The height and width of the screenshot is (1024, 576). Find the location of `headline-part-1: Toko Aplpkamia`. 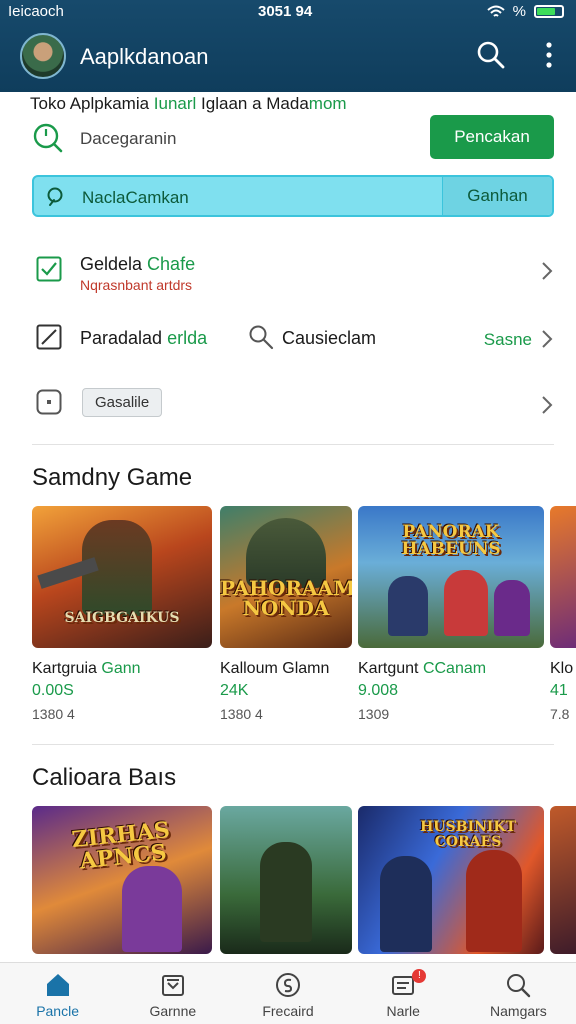

headline-part-1: Toko Aplpkamia is located at coordinates (92, 103).